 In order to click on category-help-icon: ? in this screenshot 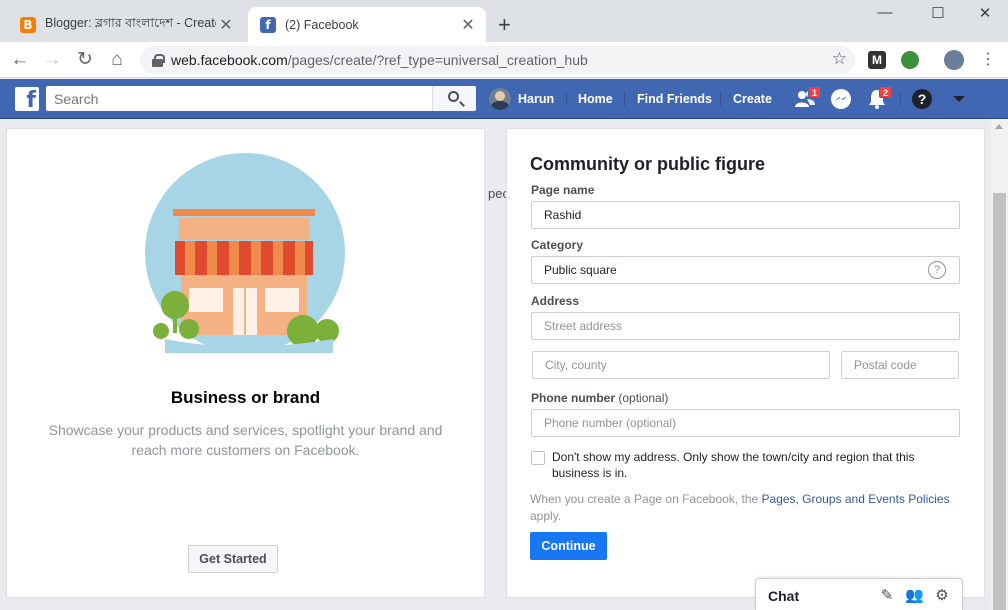, I will do `click(937, 270)`.